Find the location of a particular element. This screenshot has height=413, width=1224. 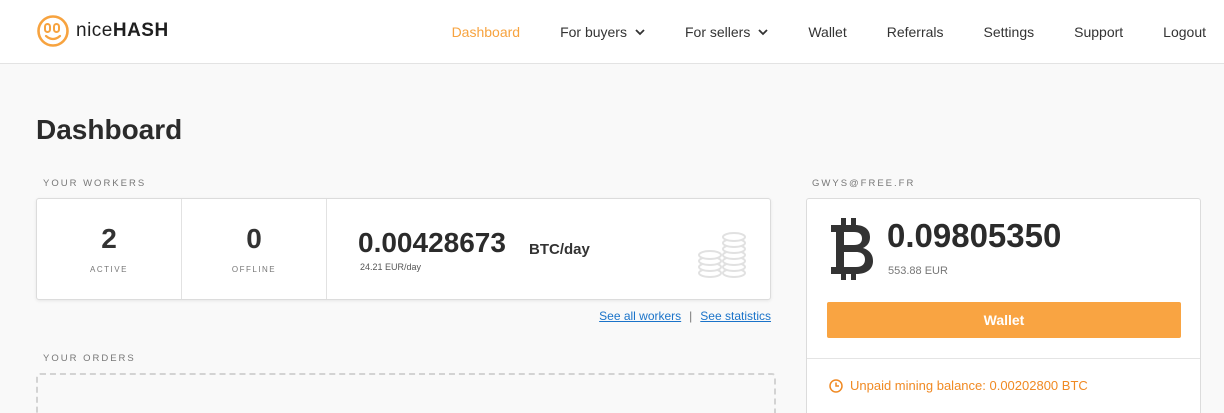

nav-for-buyers-label: For buyers is located at coordinates (593, 32).